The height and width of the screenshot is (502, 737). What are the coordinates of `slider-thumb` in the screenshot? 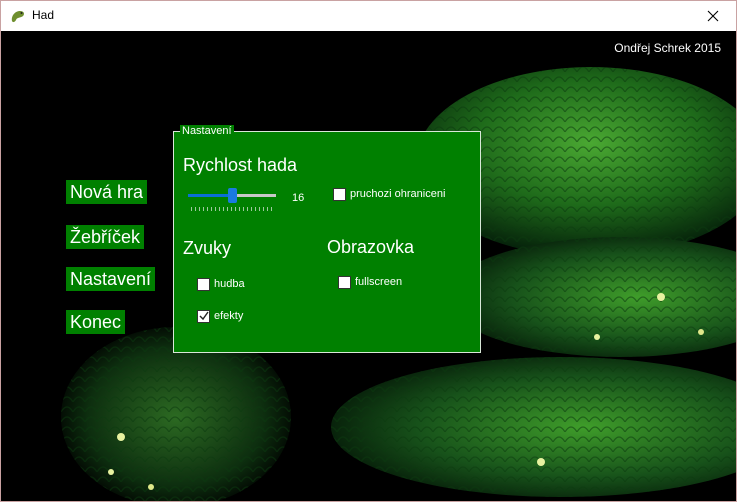 It's located at (232, 195).